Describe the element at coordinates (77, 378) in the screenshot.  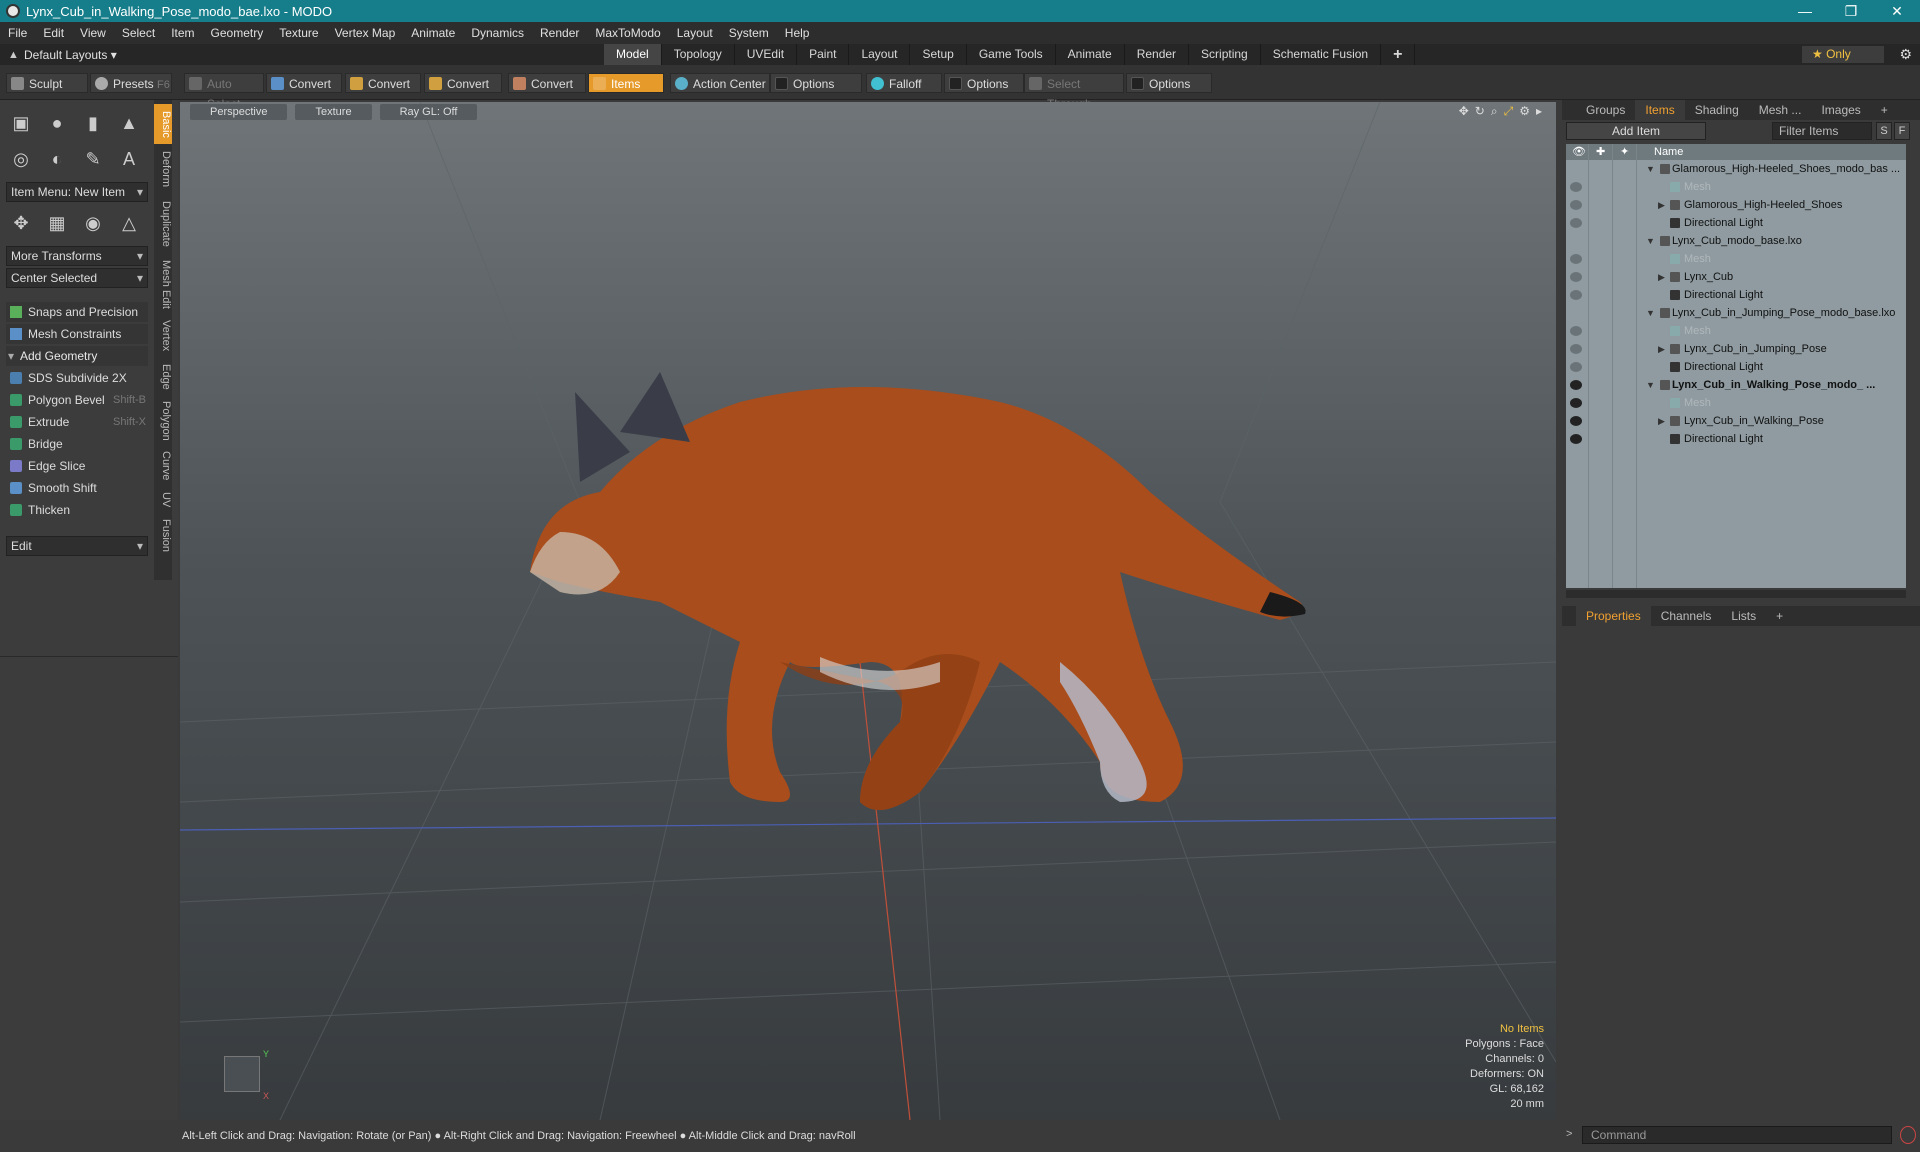
I see `tool-sds-subdivide: SDS Subdivide 2X` at that location.